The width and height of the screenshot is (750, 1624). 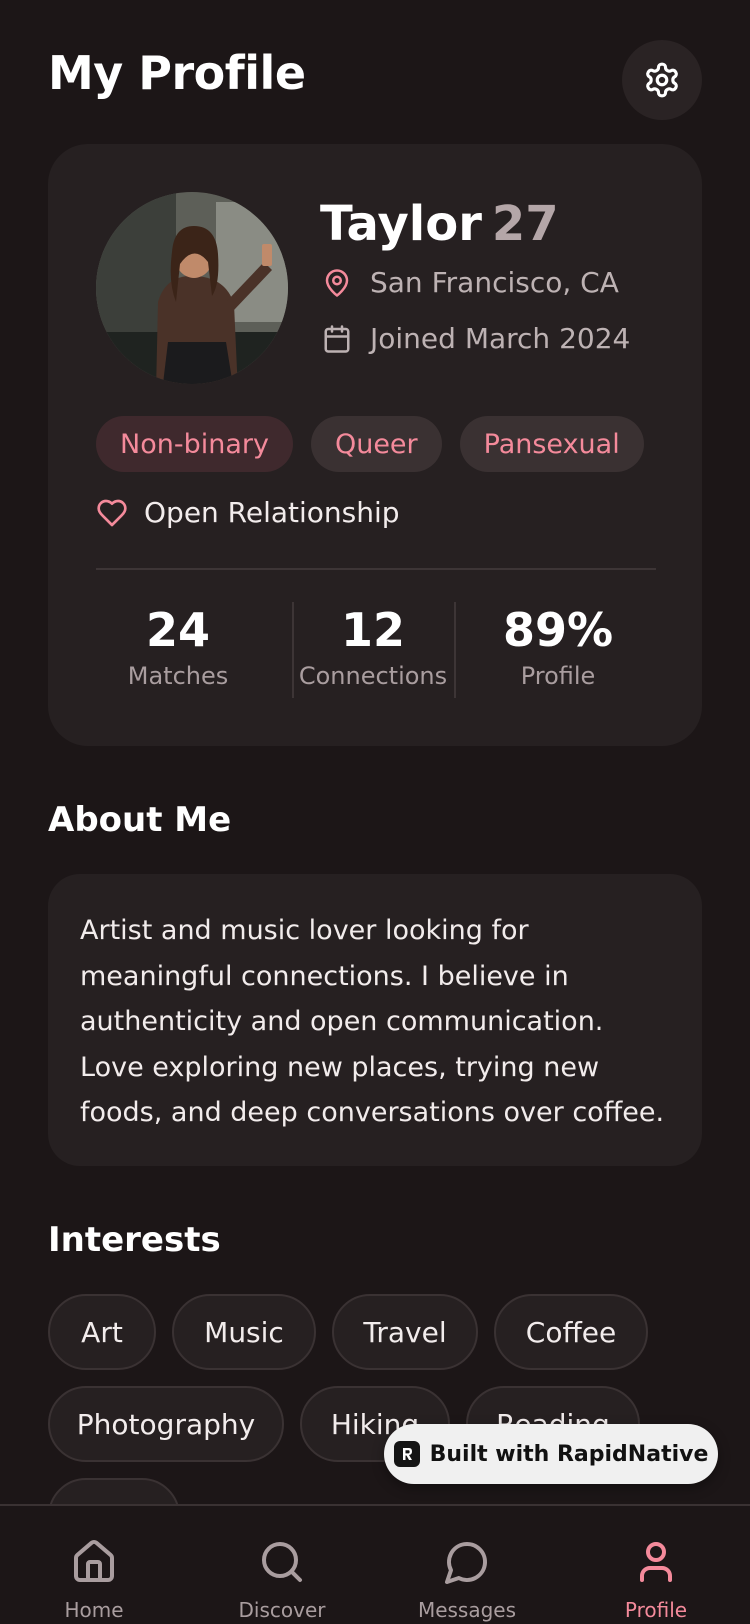 I want to click on relationship-text: Open Relationship, so click(x=272, y=512).